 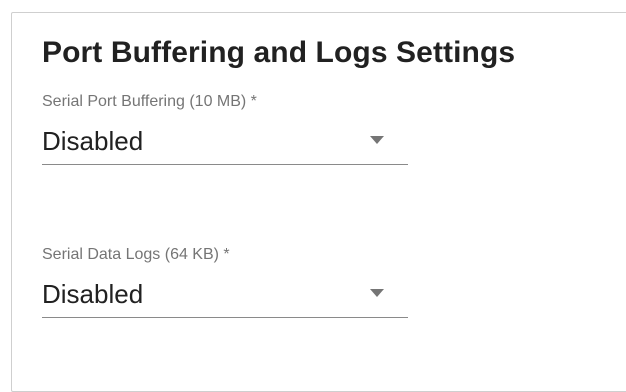 I want to click on serial-port-buffering-field: Serial Port Buffering (10 MB) * Disabled, so click(x=225, y=128).